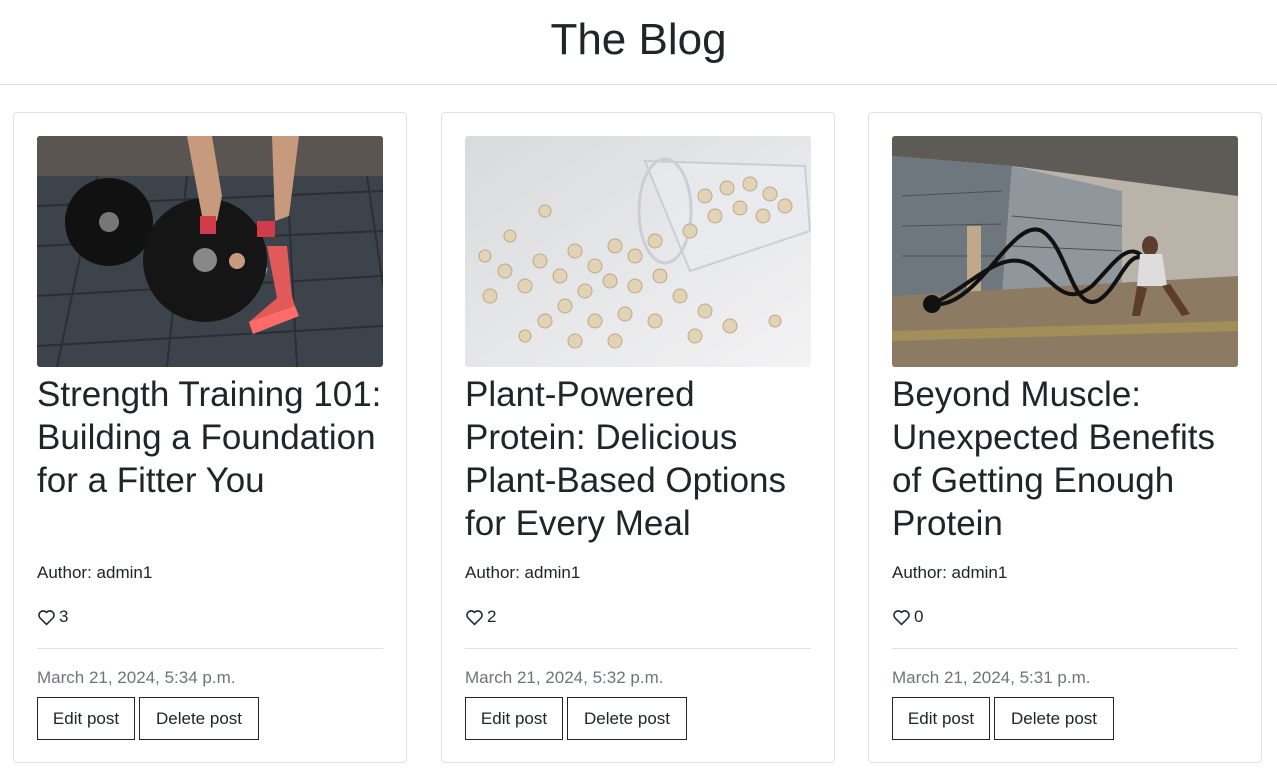 The height and width of the screenshot is (776, 1277). What do you see at coordinates (492, 616) in the screenshot?
I see `likes-value: 2` at bounding box center [492, 616].